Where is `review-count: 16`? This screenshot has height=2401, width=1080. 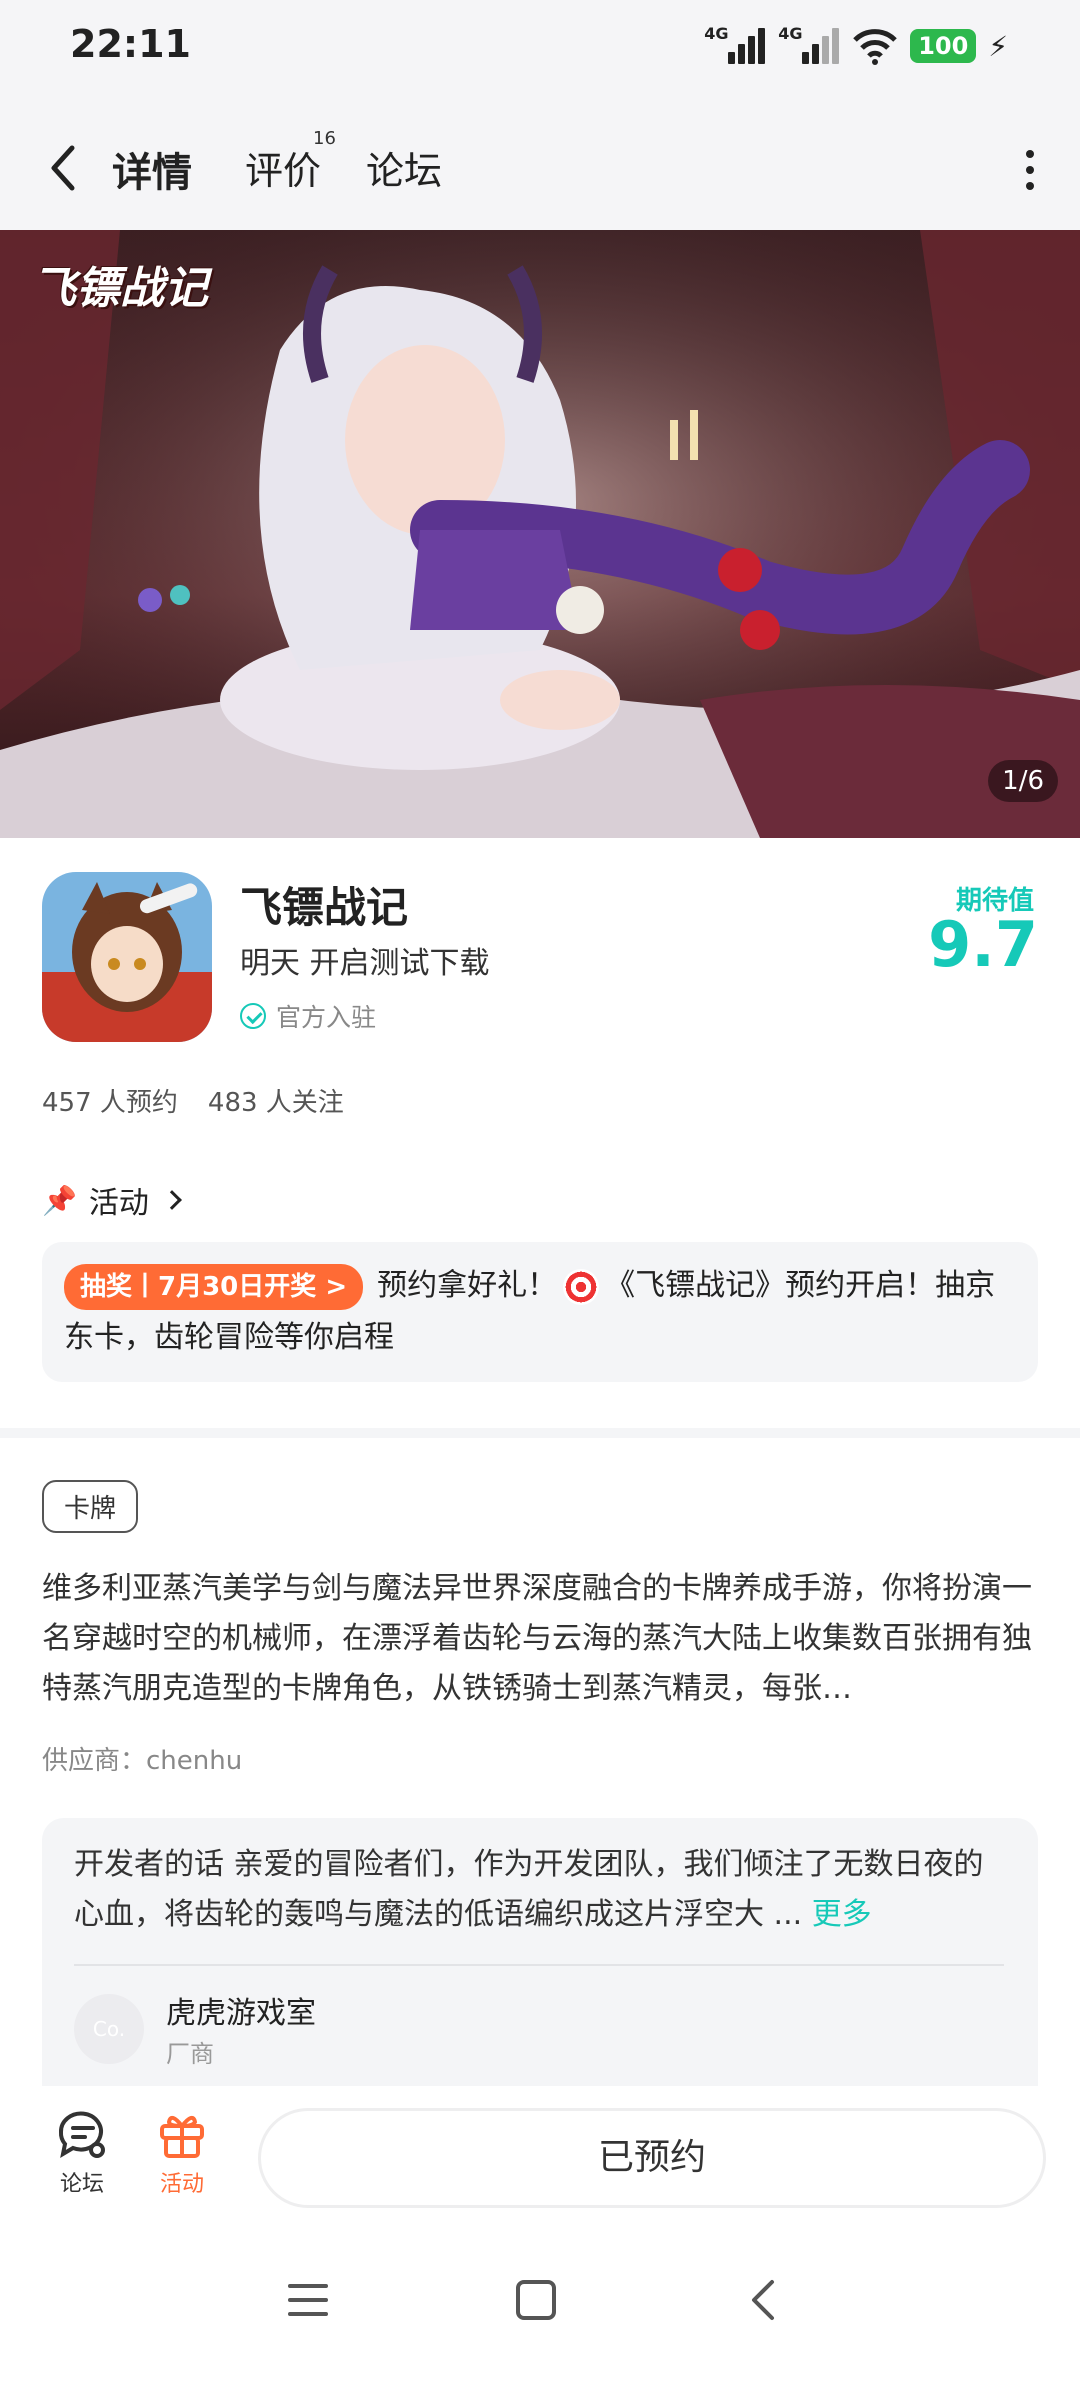
review-count: 16 is located at coordinates (324, 138).